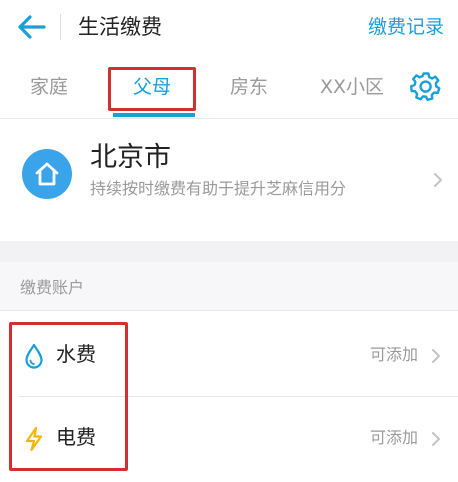 The width and height of the screenshot is (458, 482). What do you see at coordinates (68, 396) in the screenshot?
I see `bills-highlight-box` at bounding box center [68, 396].